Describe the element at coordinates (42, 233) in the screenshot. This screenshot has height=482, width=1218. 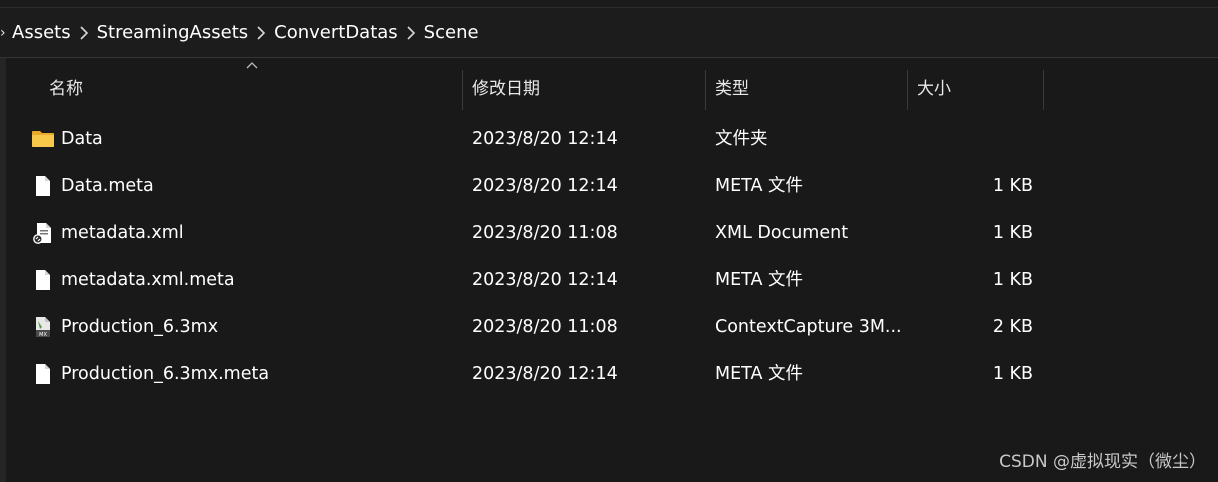
I see `xml-file-icon` at that location.